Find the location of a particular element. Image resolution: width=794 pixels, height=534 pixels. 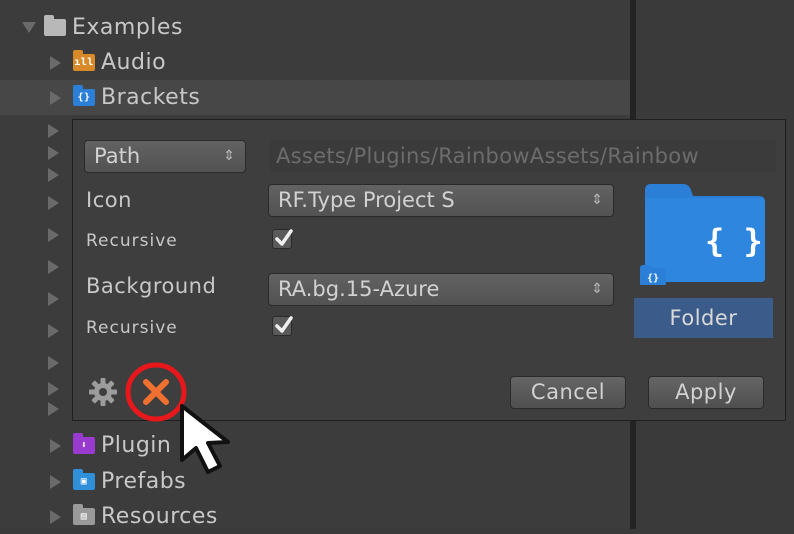

preview-folder-name: Folder is located at coordinates (703, 318).